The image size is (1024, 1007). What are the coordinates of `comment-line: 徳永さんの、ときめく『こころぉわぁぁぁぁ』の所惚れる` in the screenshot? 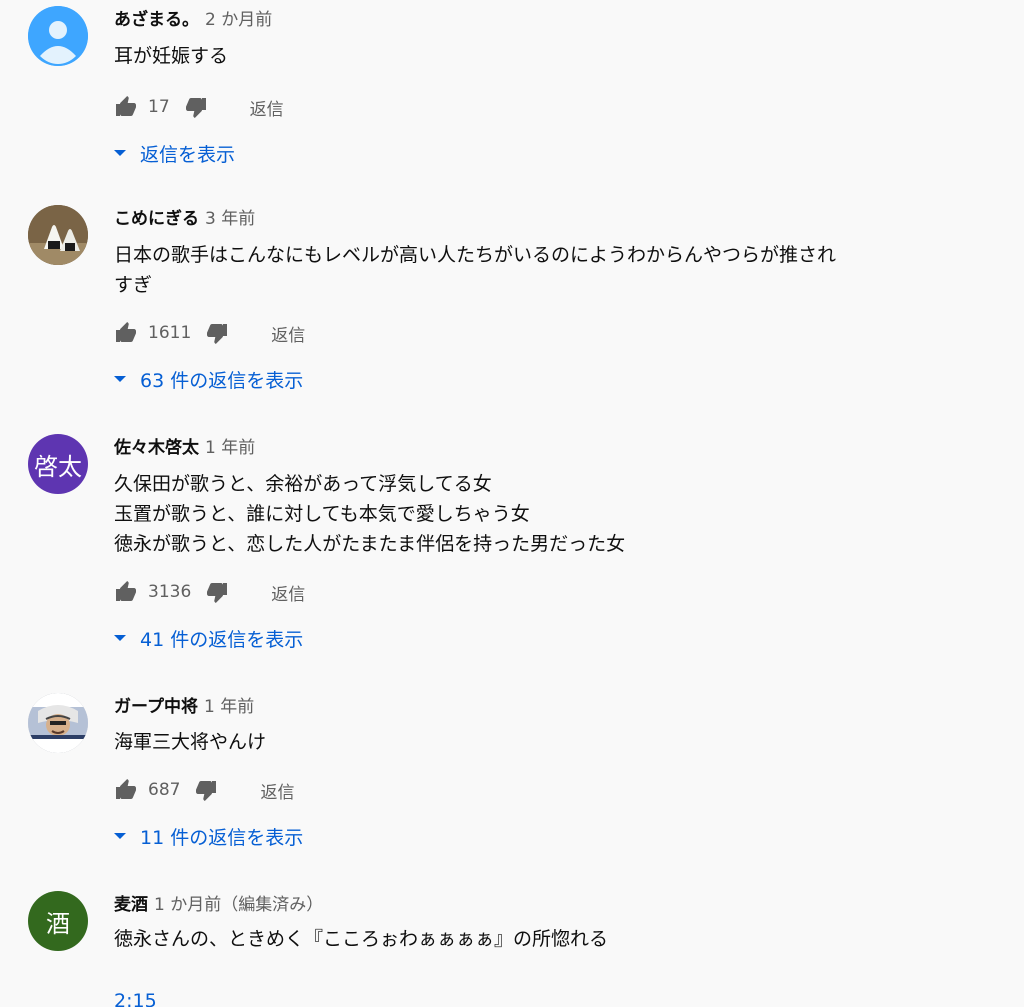 It's located at (361, 939).